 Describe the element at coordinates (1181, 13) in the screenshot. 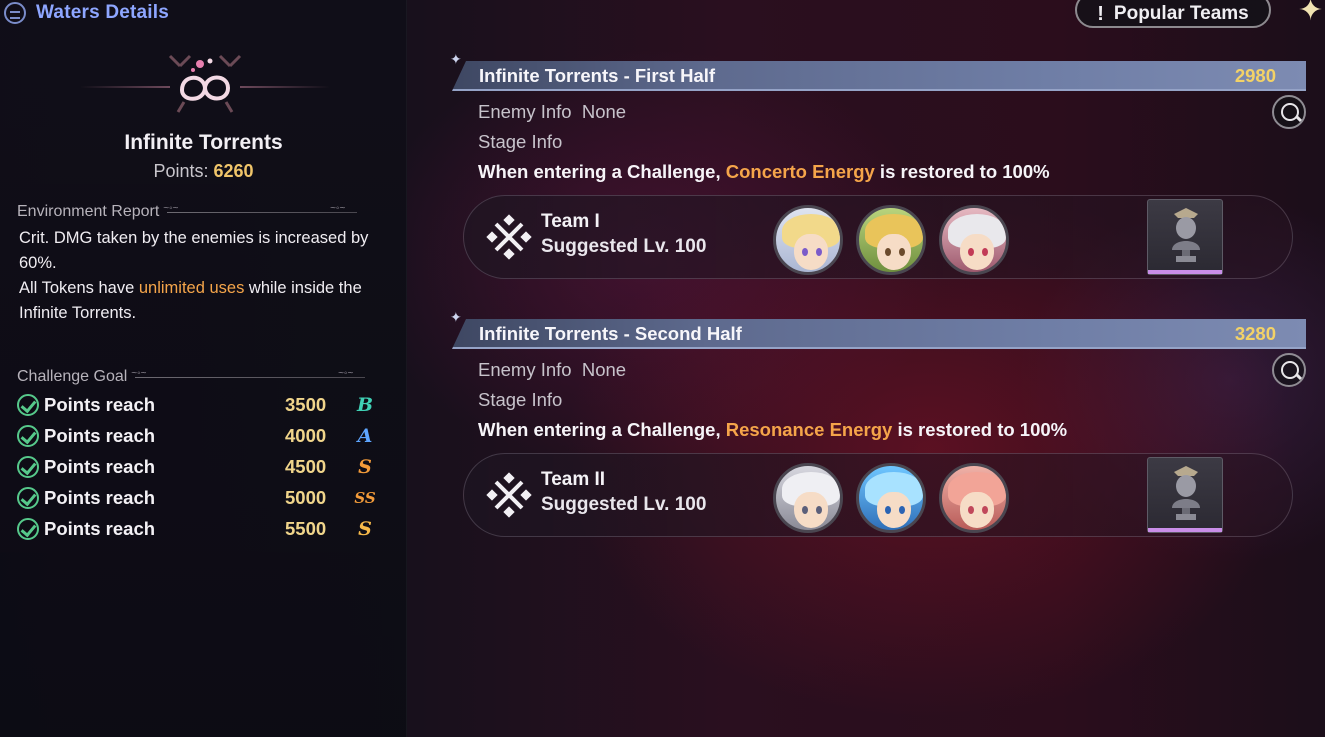

I see `popular-teams-label: Popular Teams` at that location.